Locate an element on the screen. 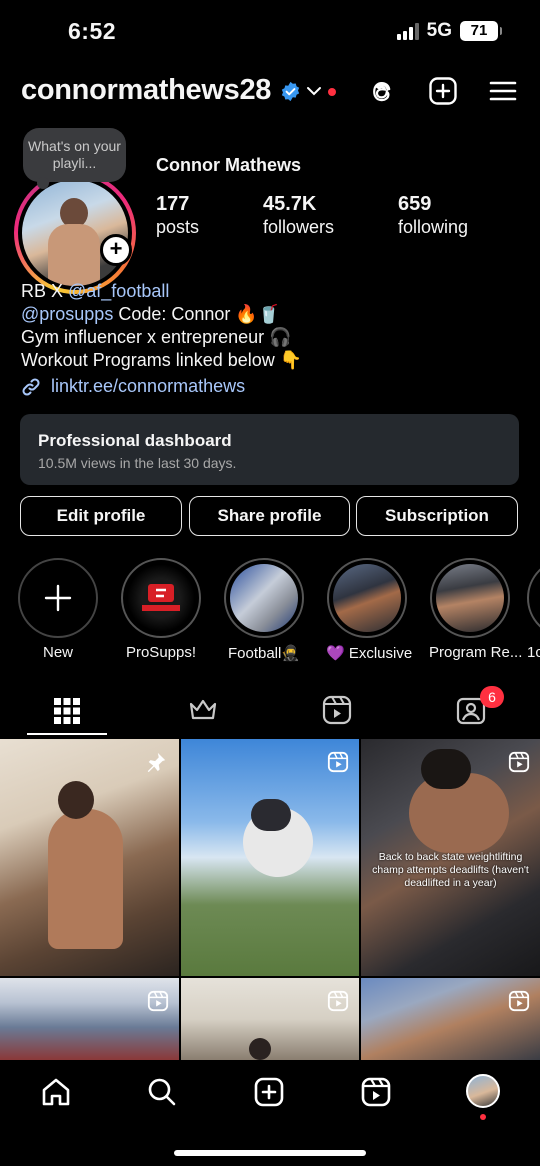  create-post-icon is located at coordinates (443, 91).